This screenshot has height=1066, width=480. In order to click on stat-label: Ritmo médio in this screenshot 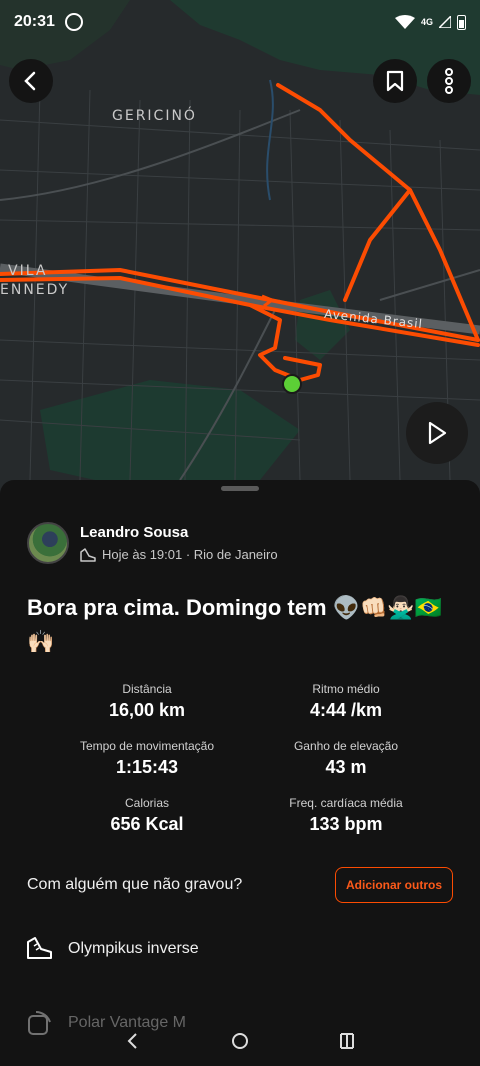, I will do `click(346, 689)`.